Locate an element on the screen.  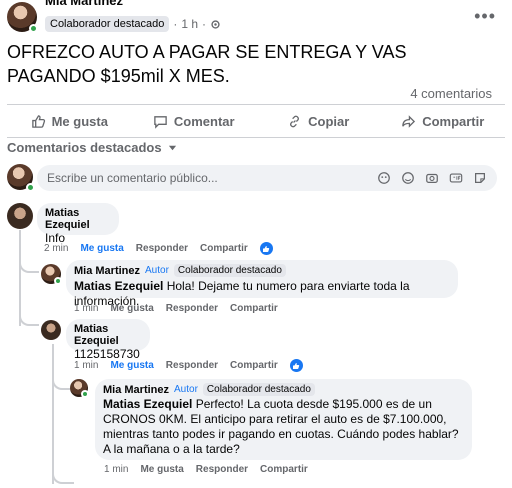
settings-icon is located at coordinates (215, 24).